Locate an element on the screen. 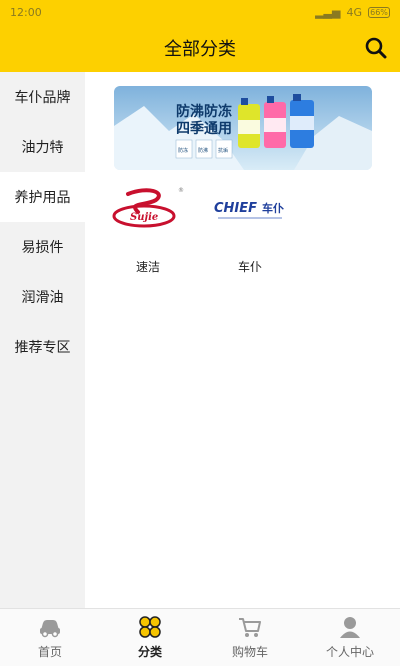 The image size is (400, 666). antifreeze-banner: 防沸防冻 四季通用 防冻 防沸 抗垢 is located at coordinates (243, 128).